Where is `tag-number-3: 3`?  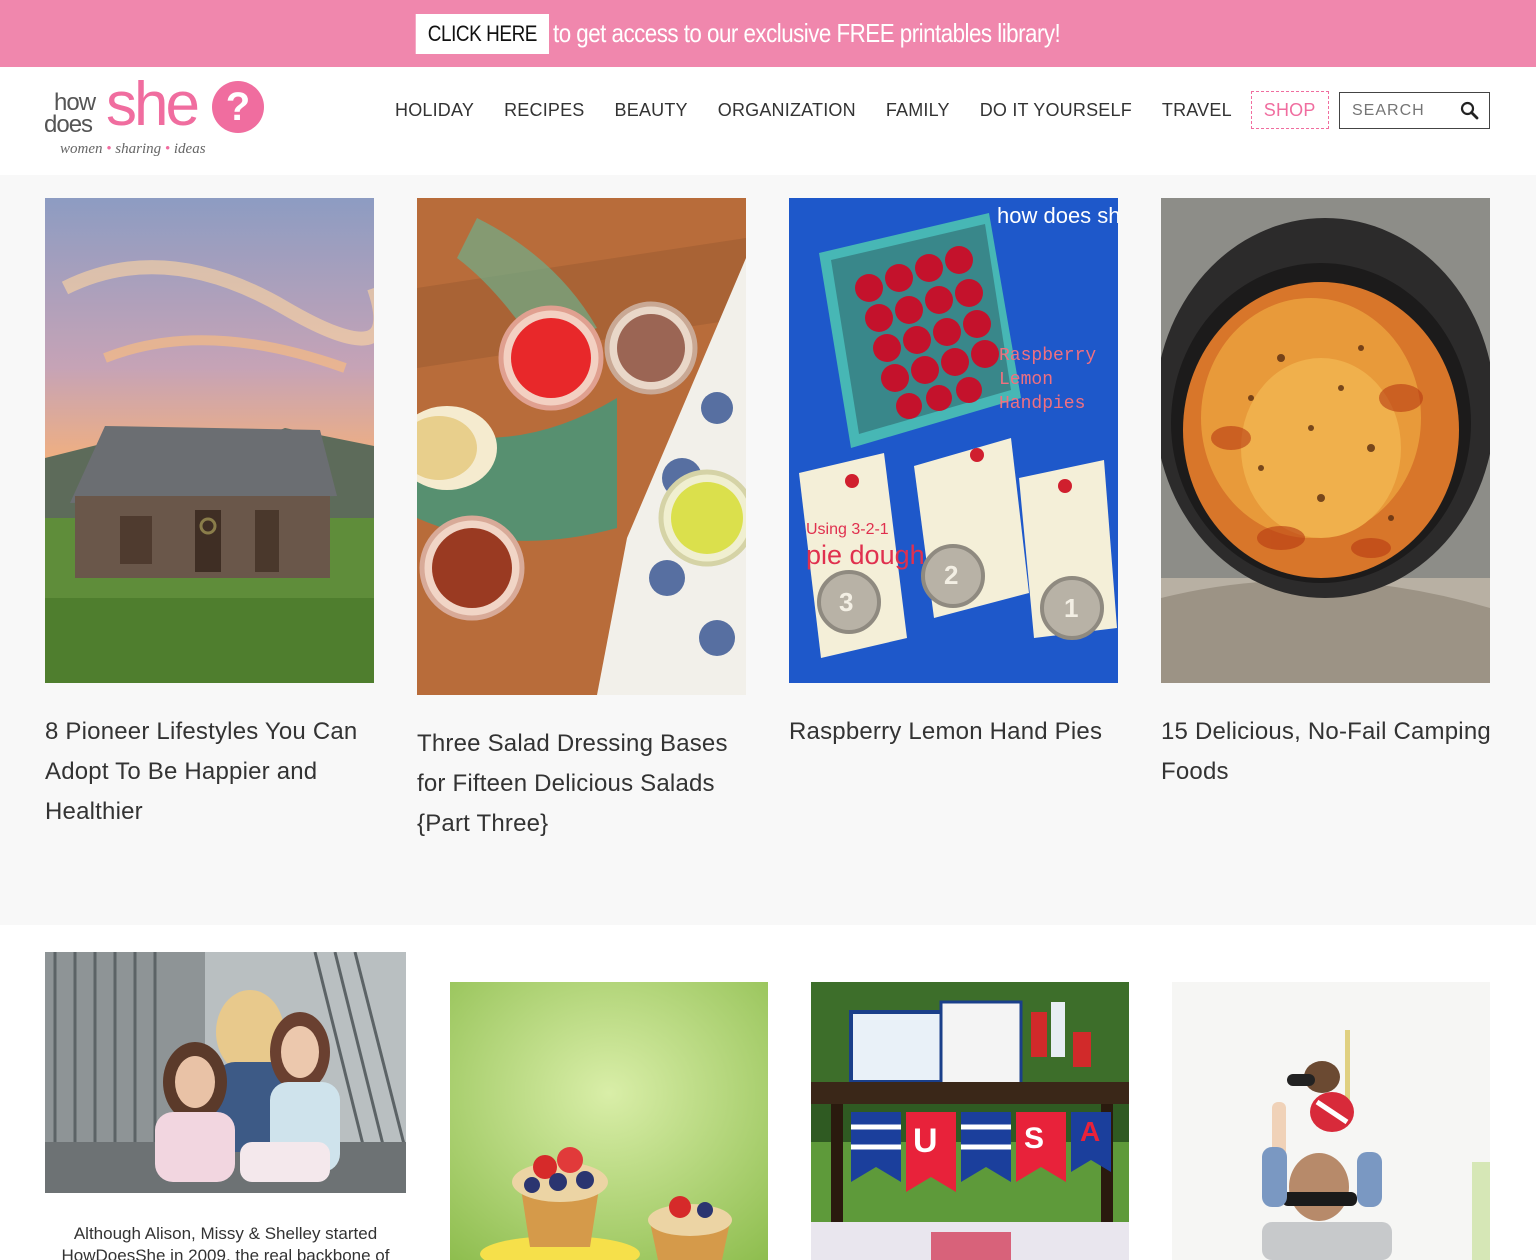
tag-number-3: 3 is located at coordinates (846, 602).